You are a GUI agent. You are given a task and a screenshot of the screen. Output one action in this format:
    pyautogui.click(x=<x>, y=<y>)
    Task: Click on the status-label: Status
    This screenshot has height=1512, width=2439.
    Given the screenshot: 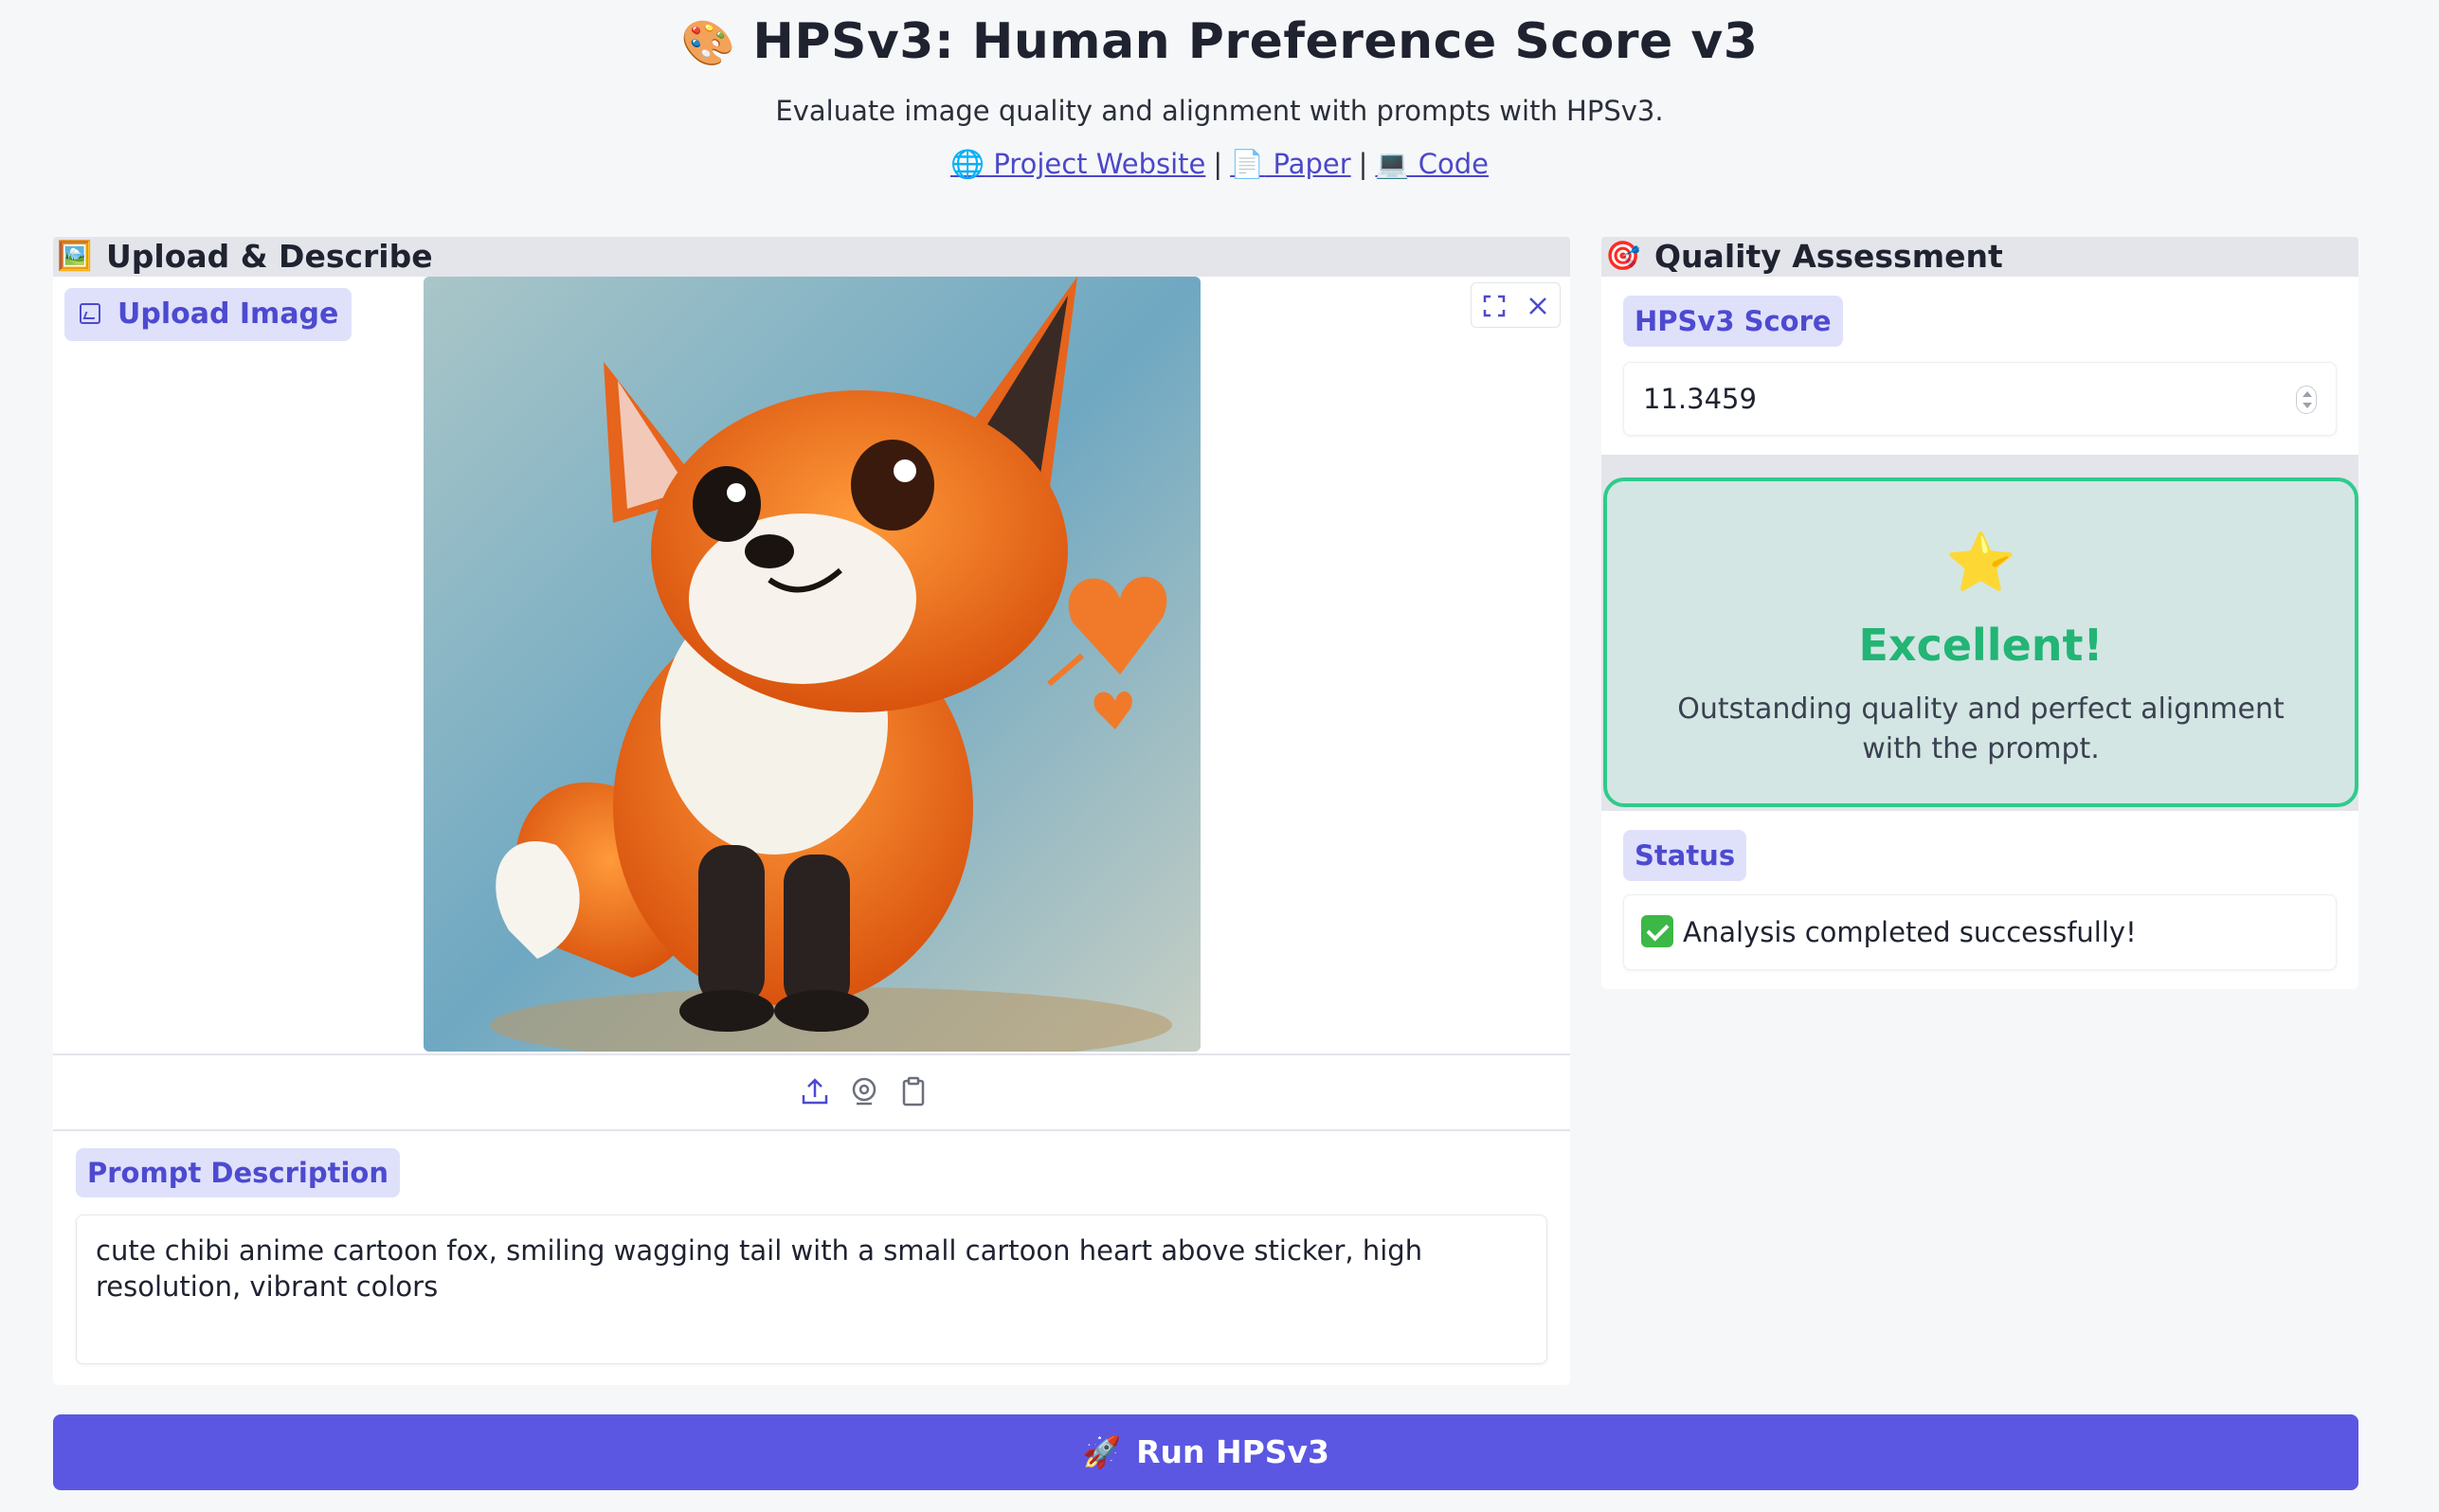 What is the action you would take?
    pyautogui.click(x=1685, y=855)
    